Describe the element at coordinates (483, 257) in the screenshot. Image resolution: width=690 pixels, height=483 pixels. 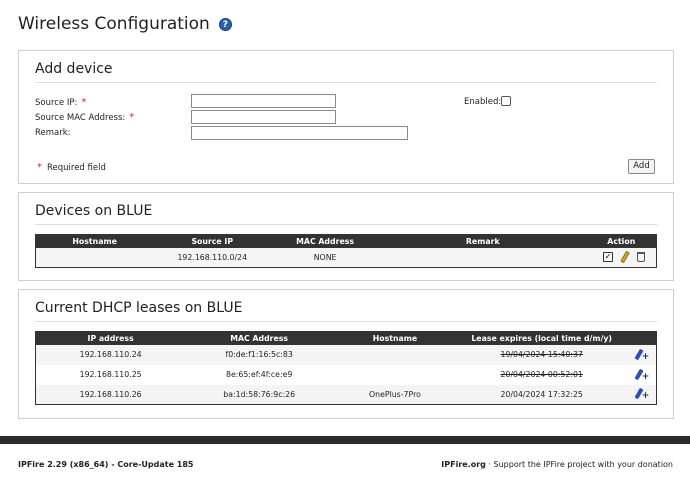
I see `device-remark` at that location.